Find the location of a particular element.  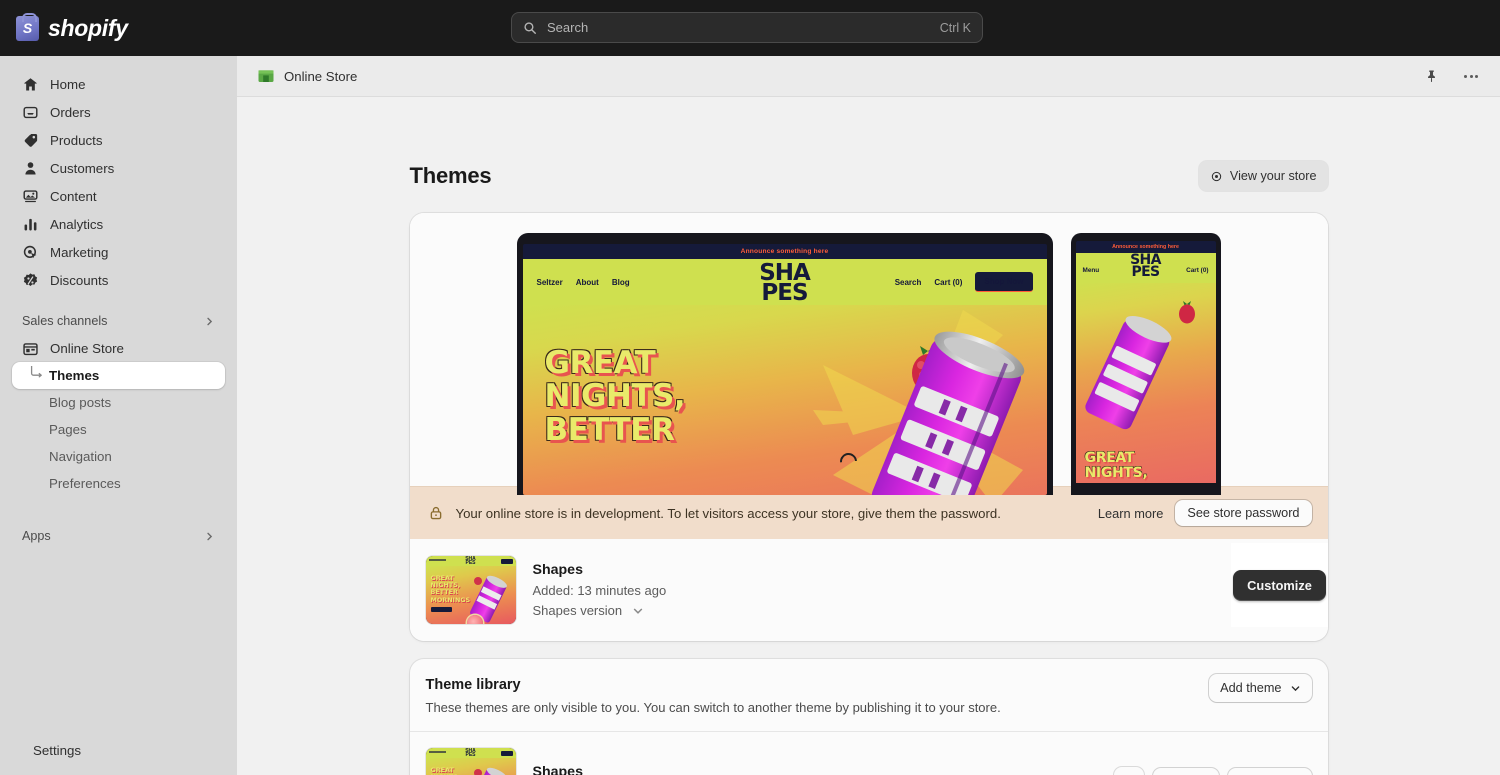

add-theme-label: Add theme is located at coordinates (1251, 688).